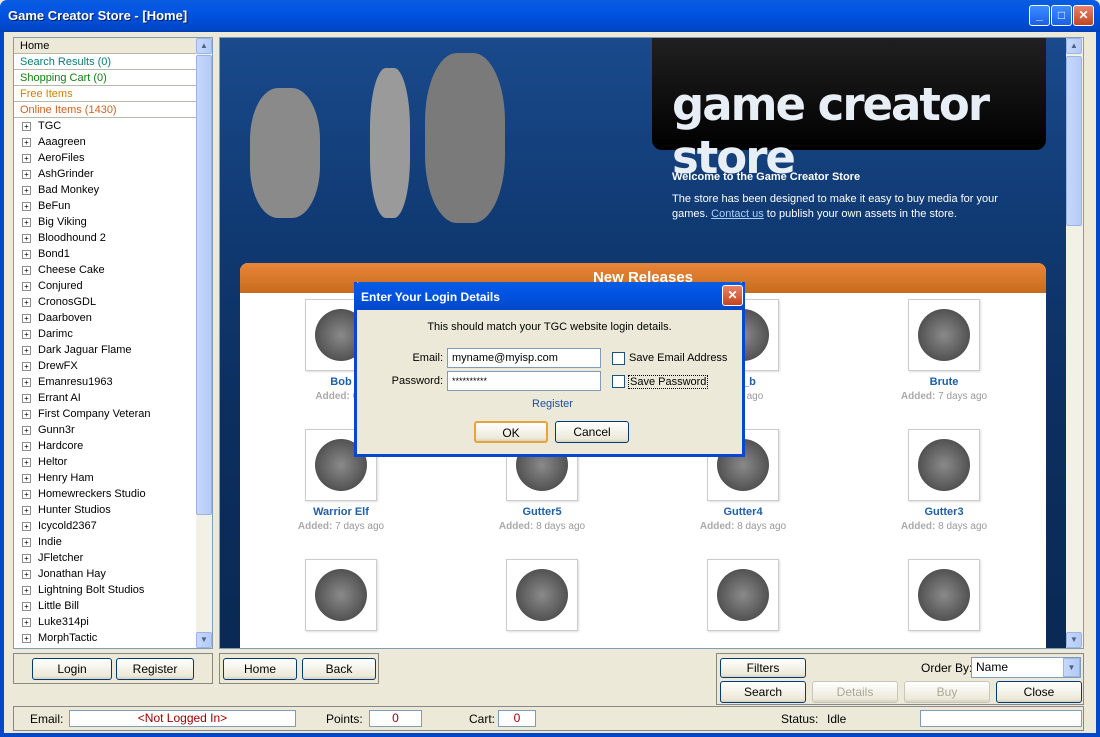  I want to click on tree-item: + Gunn3r, so click(113, 430).